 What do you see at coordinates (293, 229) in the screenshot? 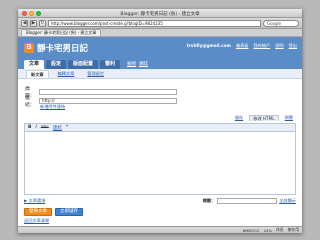
I see `status-item: 無作用` at bounding box center [293, 229].